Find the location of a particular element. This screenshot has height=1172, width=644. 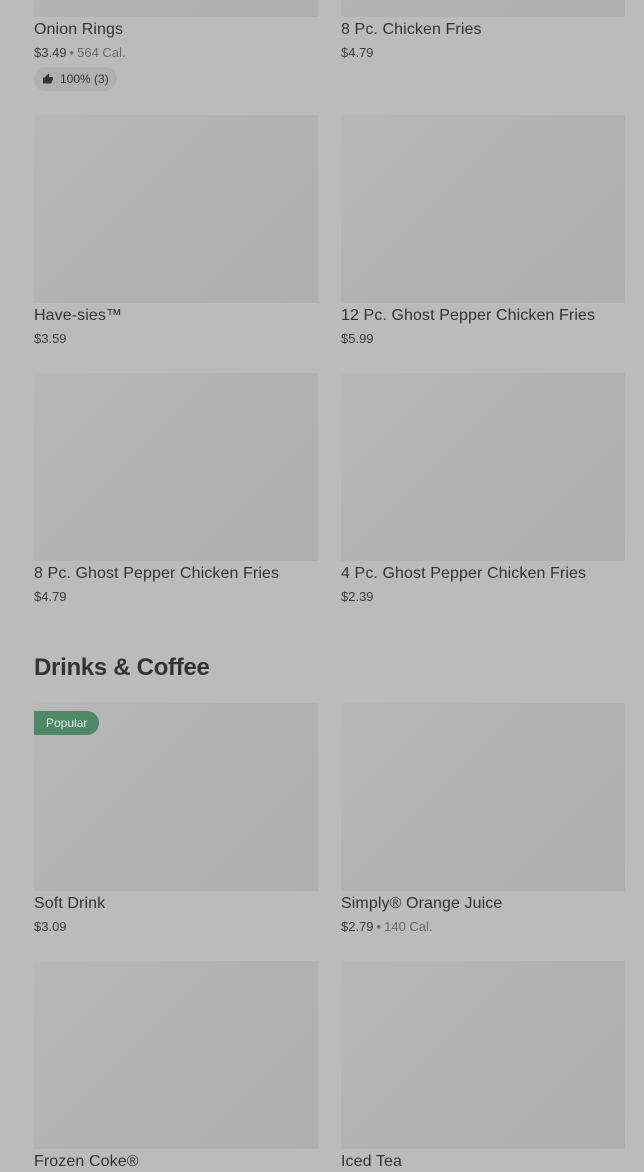

menu-item-name: Frozen Coke® is located at coordinates (86, 1161).